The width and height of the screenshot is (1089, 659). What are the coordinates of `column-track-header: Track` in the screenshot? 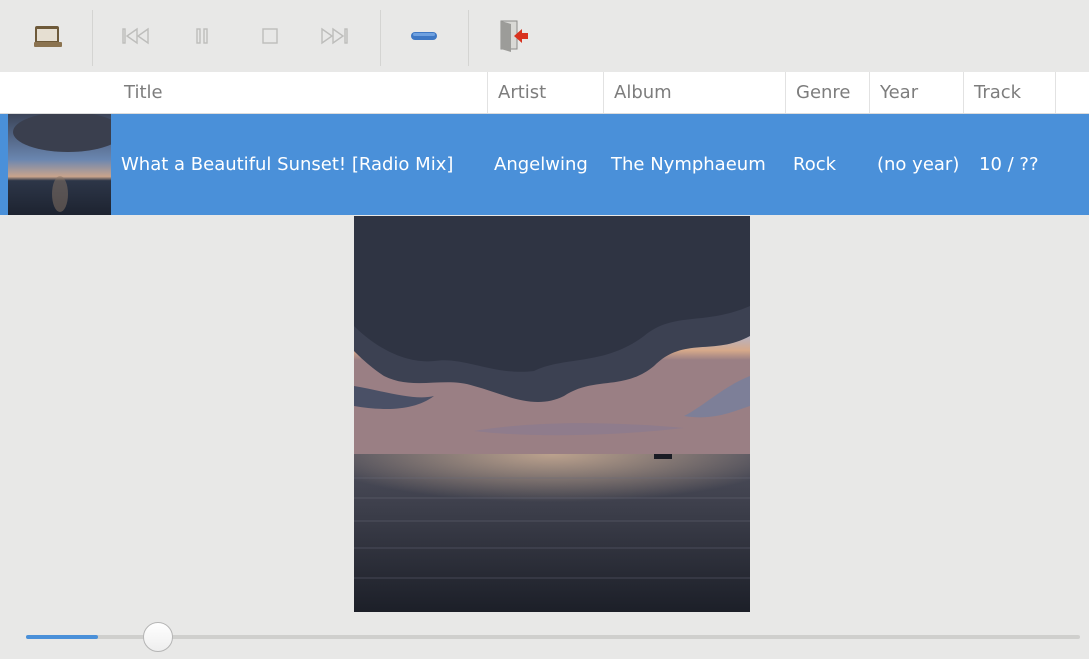 It's located at (1011, 92).